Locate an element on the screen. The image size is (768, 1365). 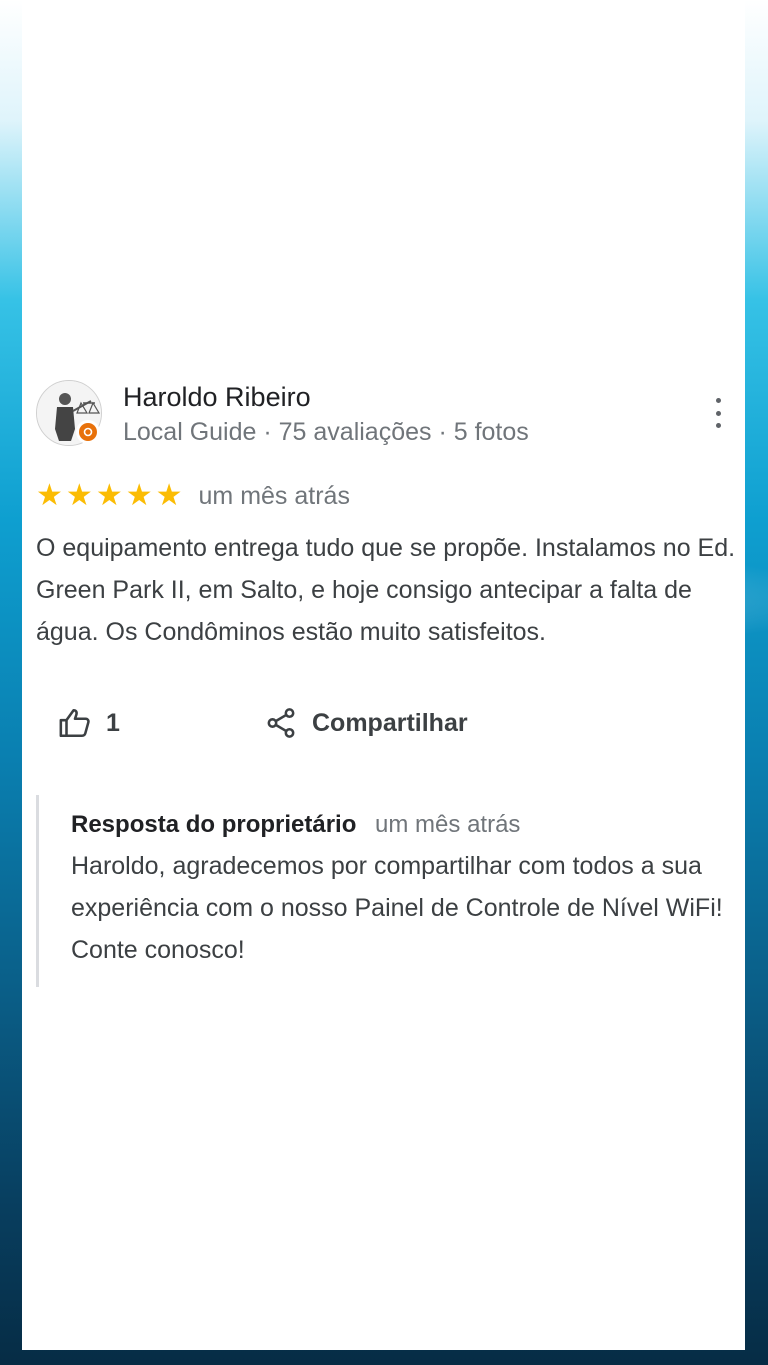
owner-reply-time: um mês atrás is located at coordinates (448, 824).